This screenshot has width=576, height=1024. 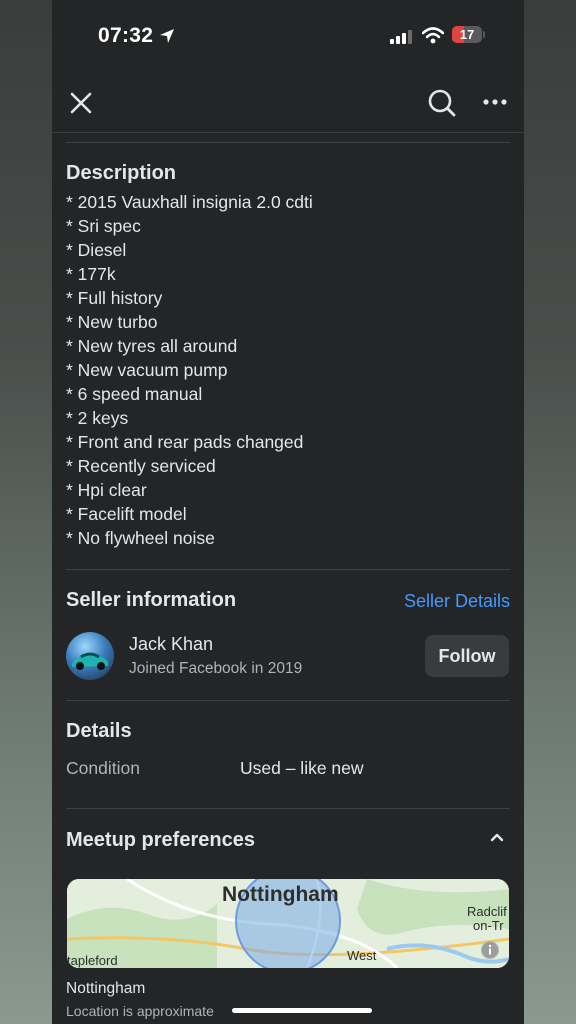 I want to click on battery-percent: 17, so click(x=467, y=34).